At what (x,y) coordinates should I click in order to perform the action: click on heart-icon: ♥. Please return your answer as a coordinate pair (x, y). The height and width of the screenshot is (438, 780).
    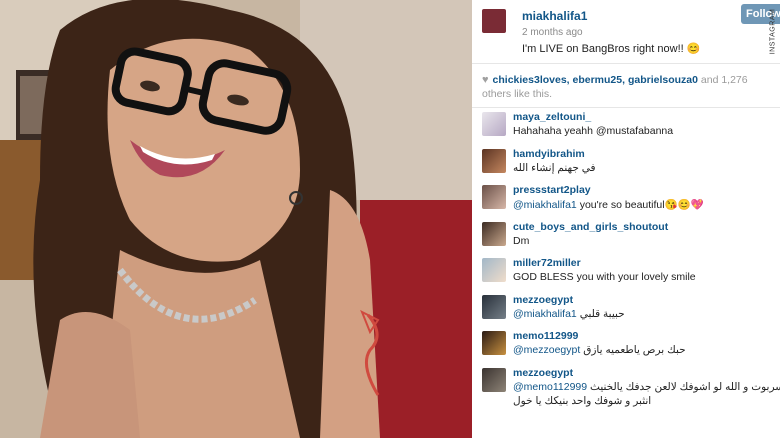
    Looking at the image, I should click on (485, 80).